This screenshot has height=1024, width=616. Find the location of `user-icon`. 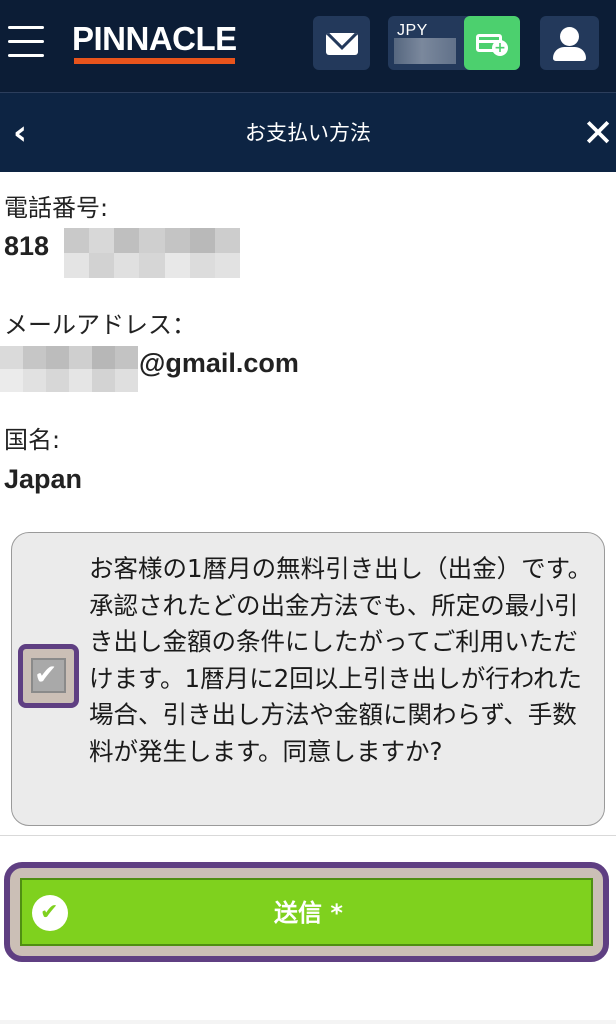

user-icon is located at coordinates (569, 36).